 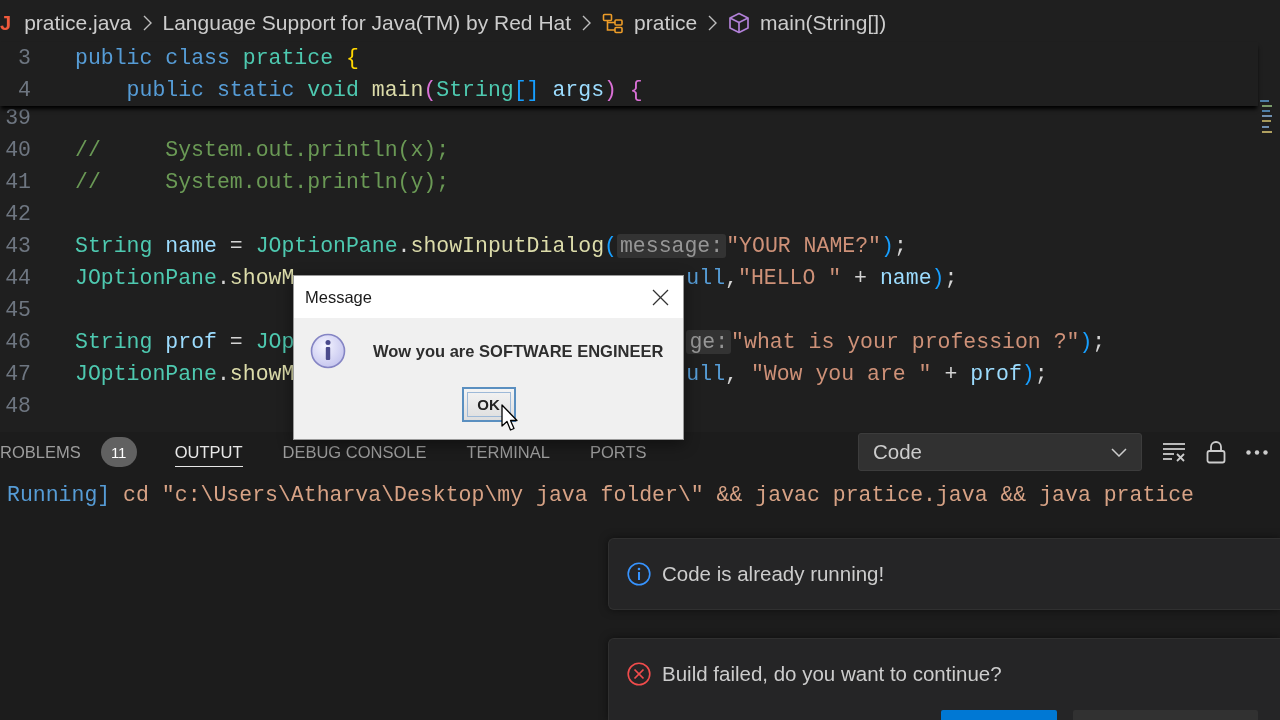 I want to click on error-icon, so click(x=639, y=674).